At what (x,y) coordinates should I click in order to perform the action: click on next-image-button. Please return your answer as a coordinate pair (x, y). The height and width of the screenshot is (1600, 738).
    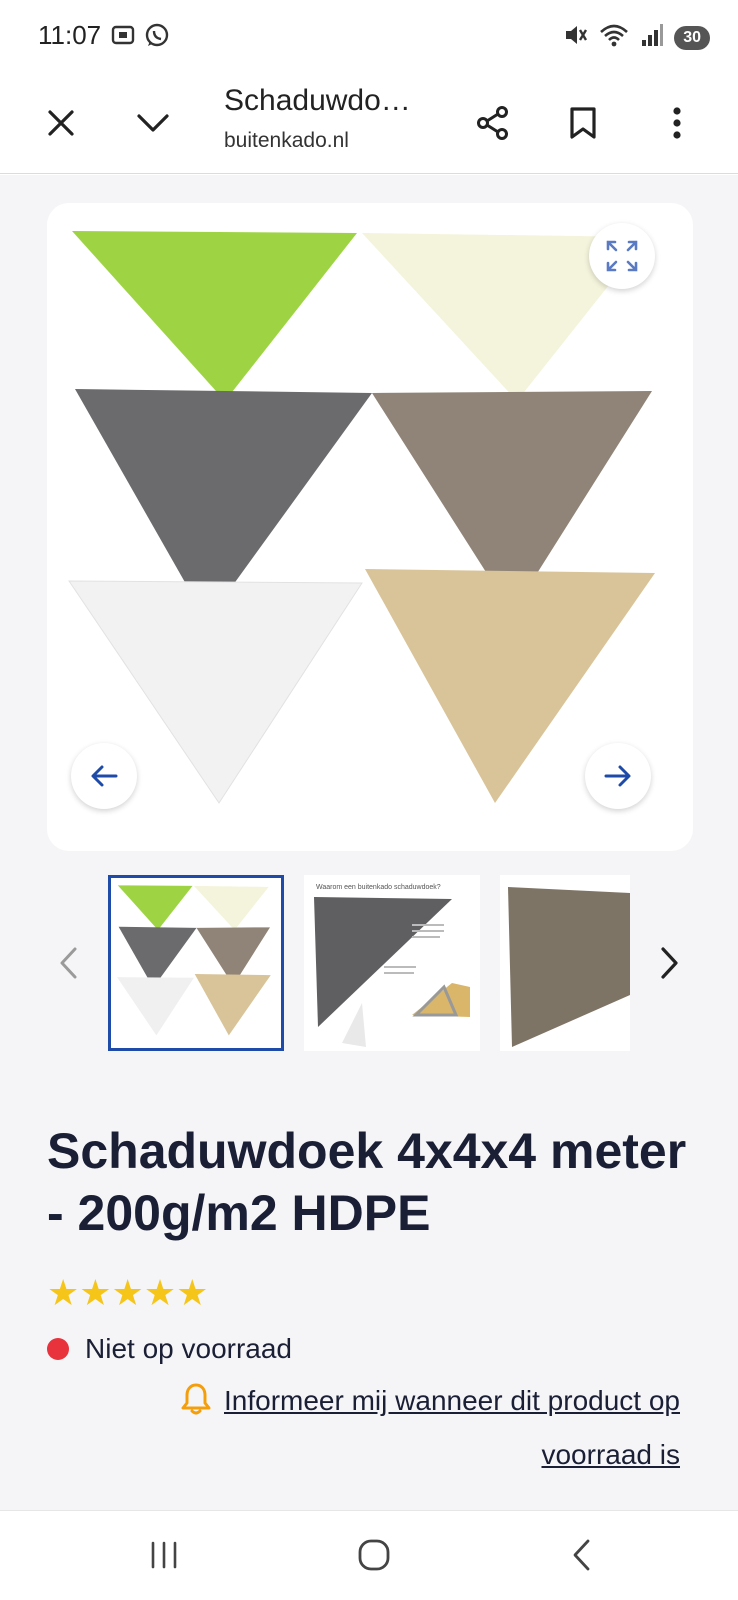
    Looking at the image, I should click on (618, 776).